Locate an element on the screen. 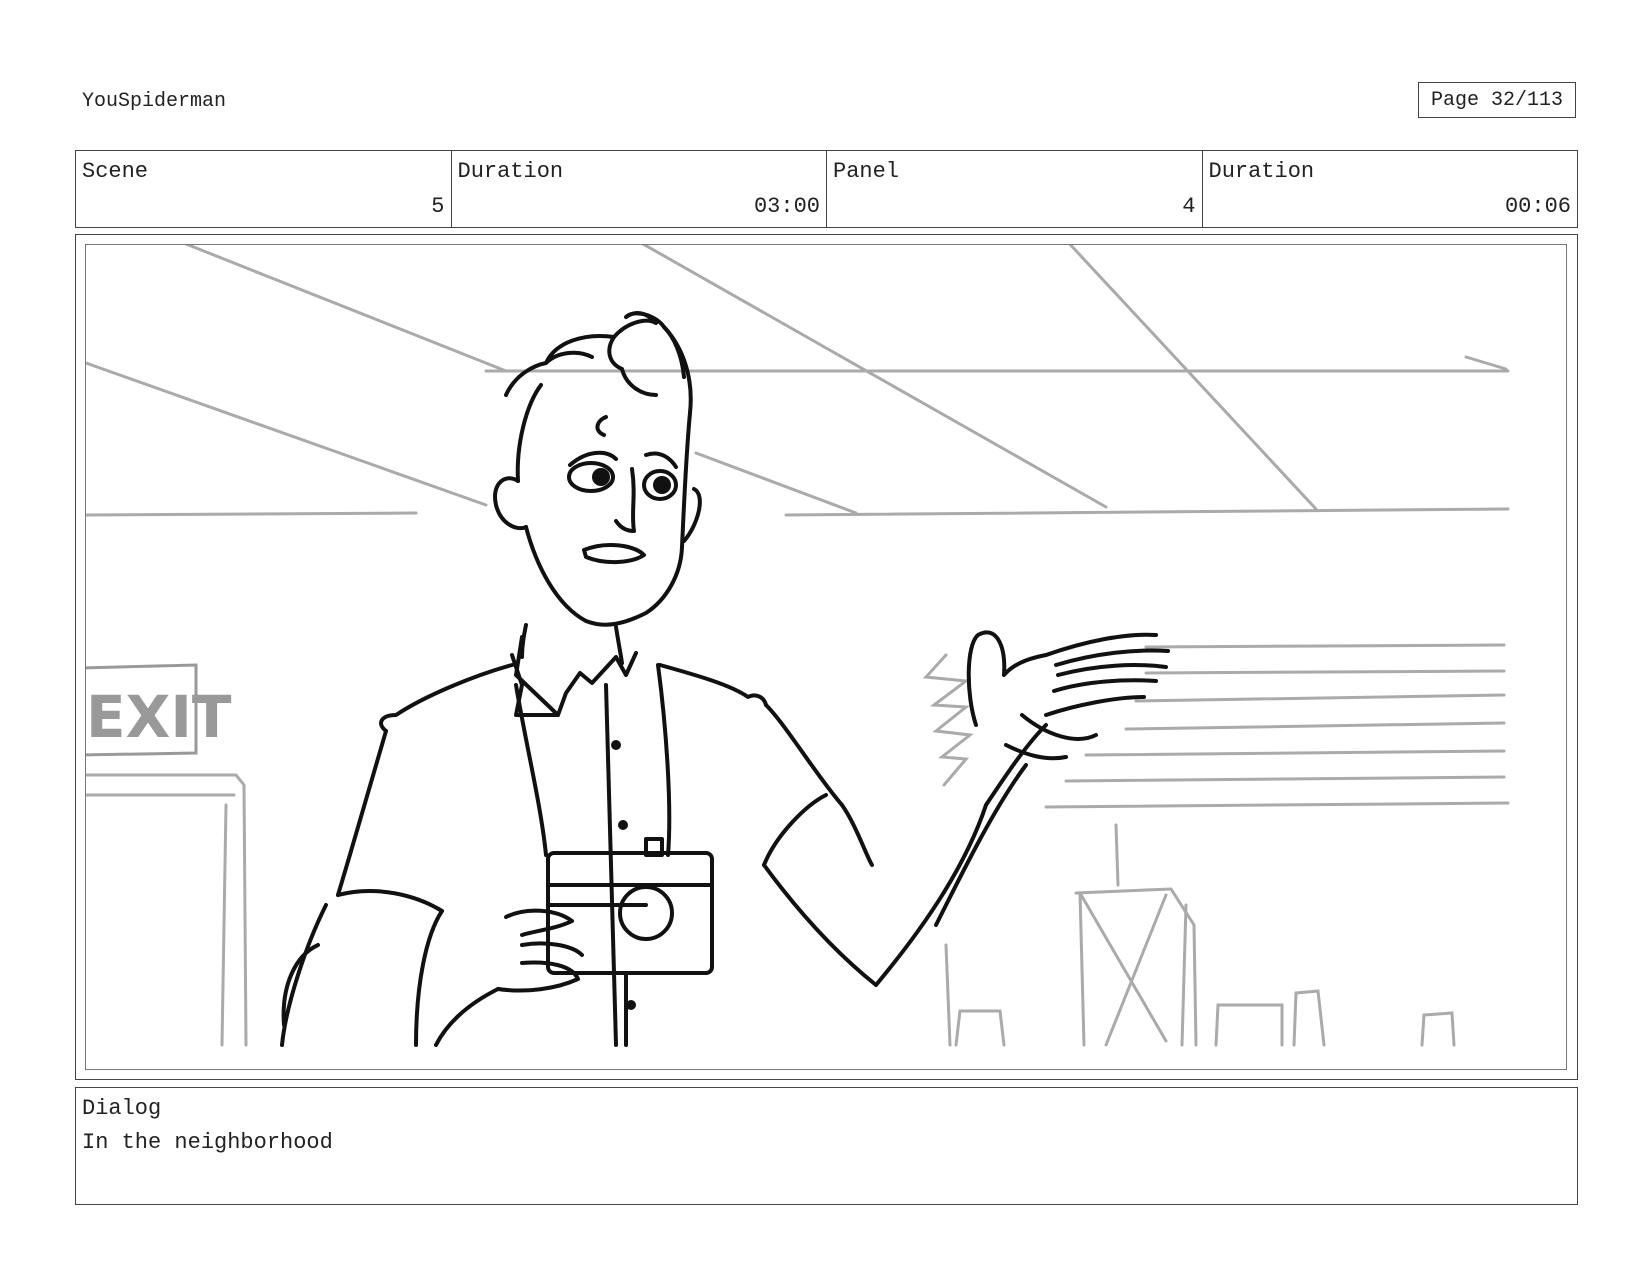 The width and height of the screenshot is (1650, 1275). dialog-box: Dialog In the neighborhood is located at coordinates (826, 1146).